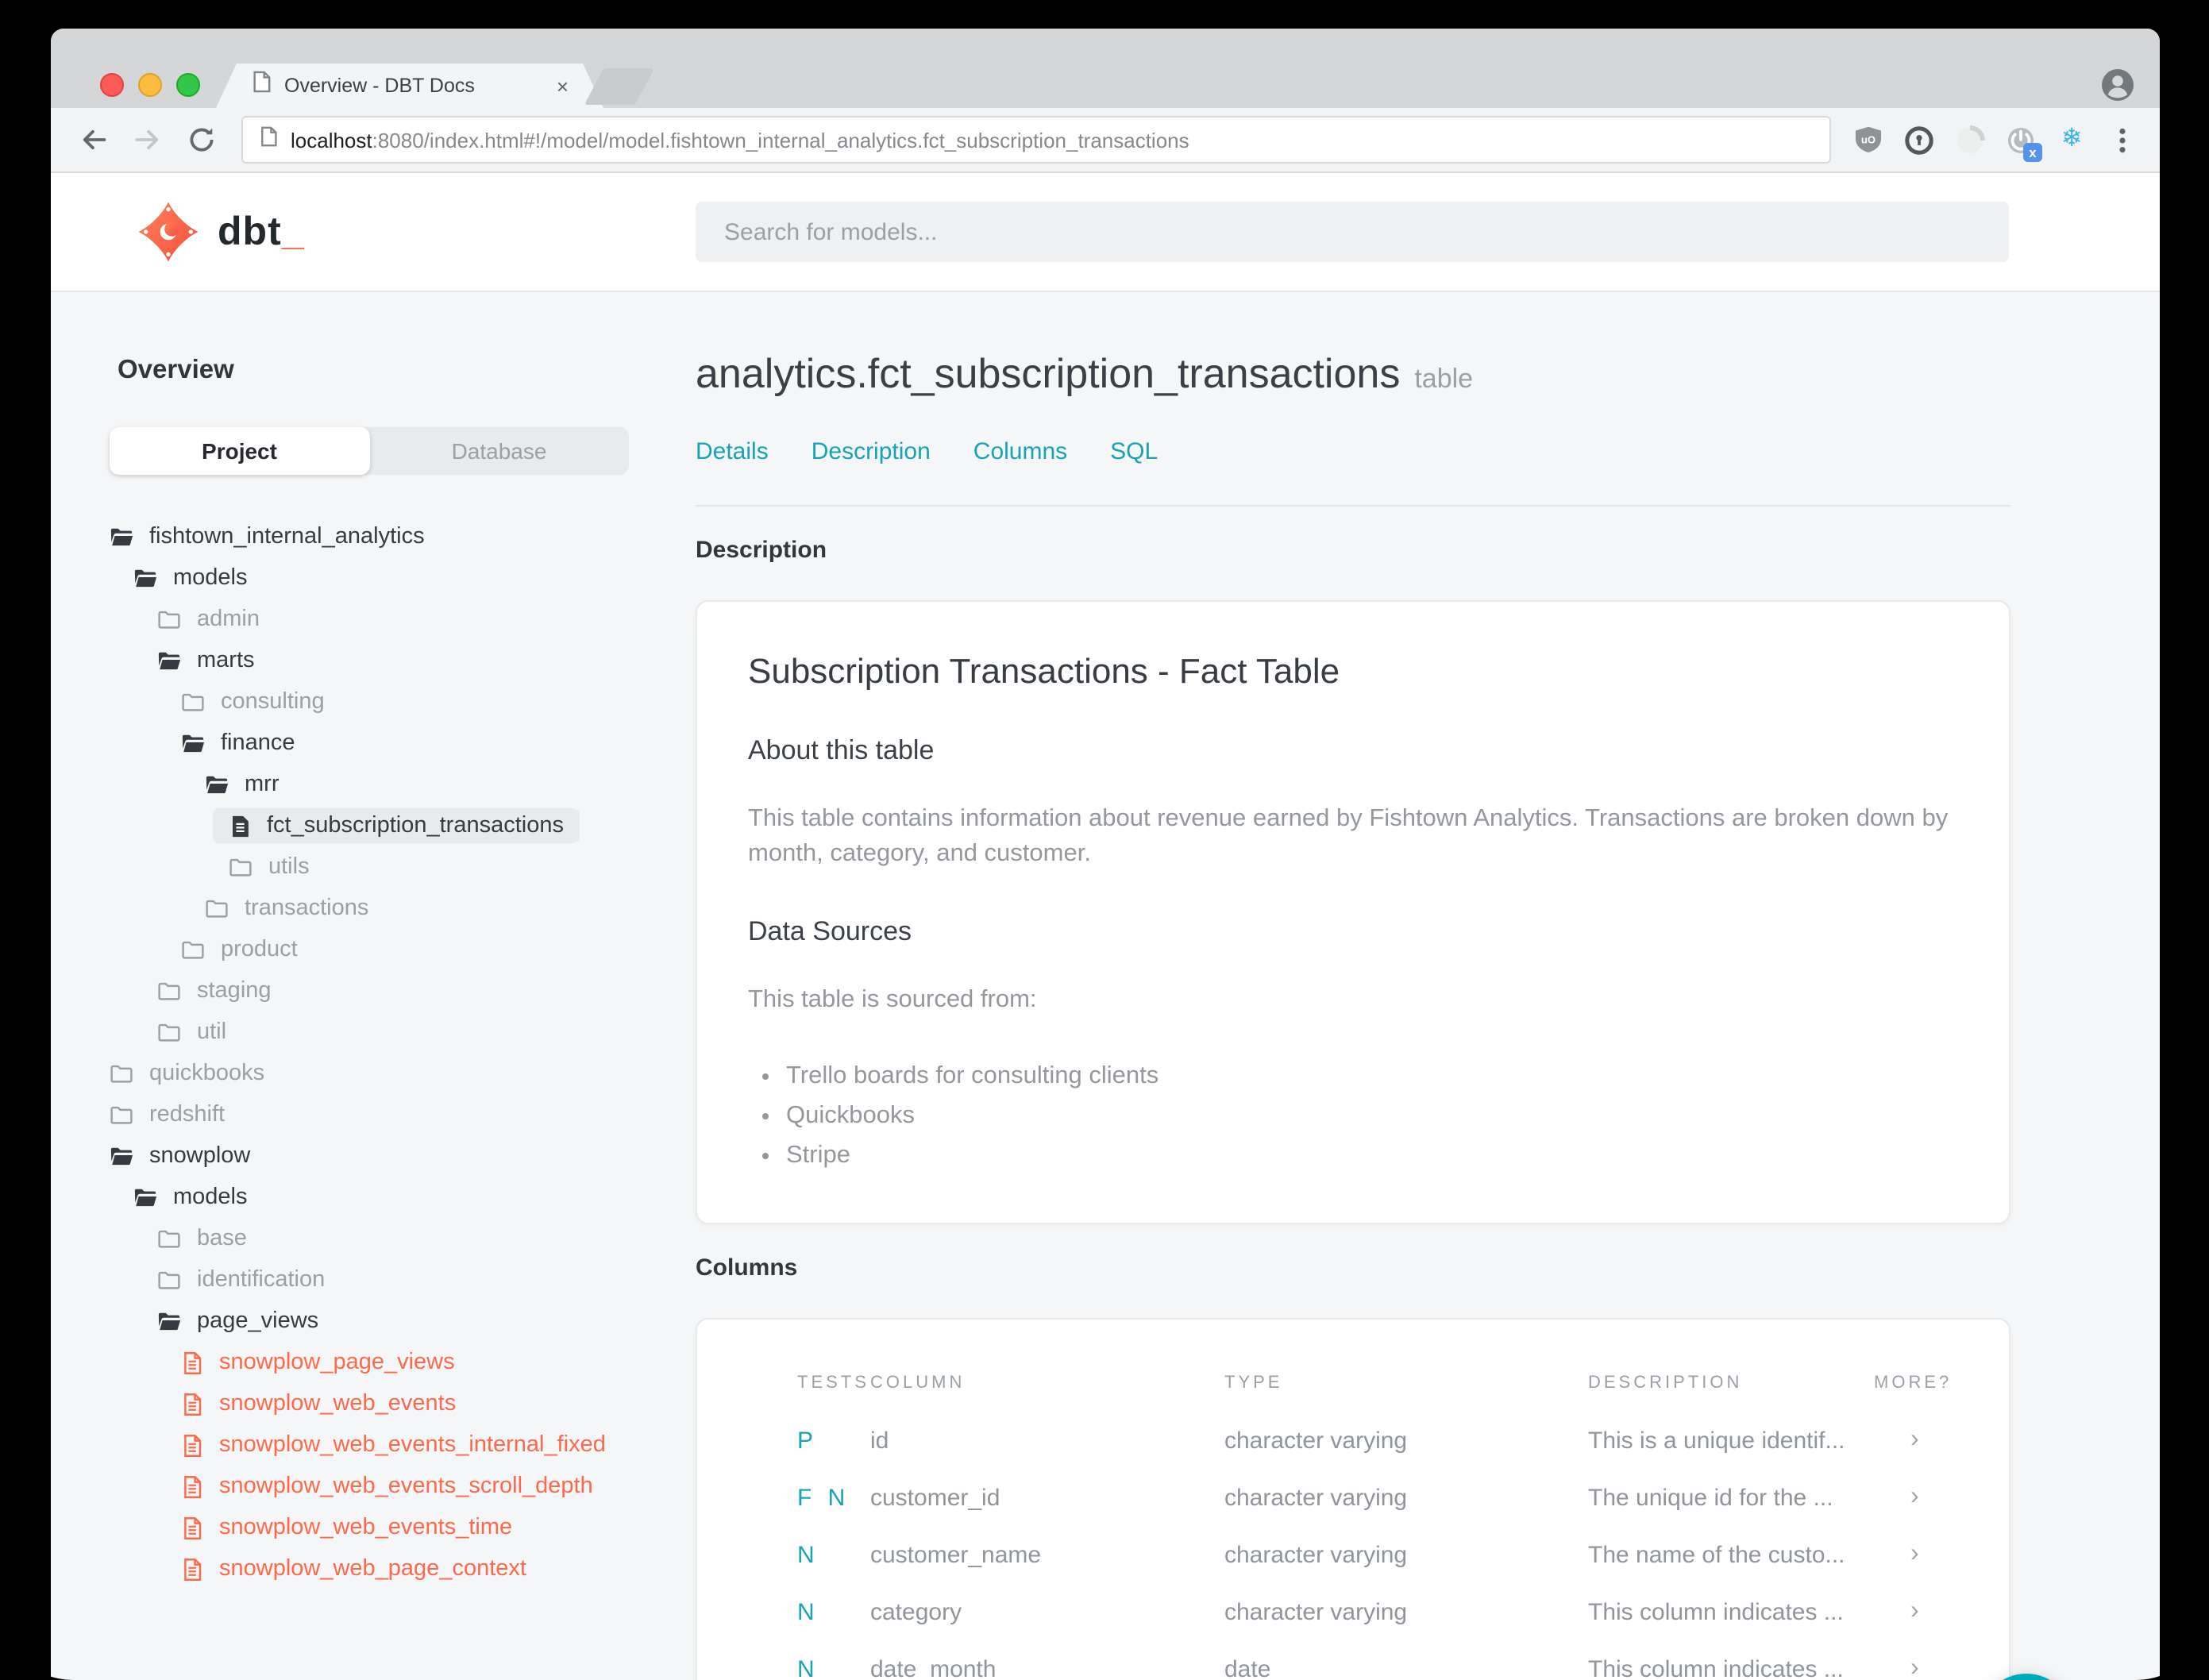 This screenshot has height=1680, width=2209. Describe the element at coordinates (379, 86) in the screenshot. I see `tab-title: Overview - DBT Docs` at that location.